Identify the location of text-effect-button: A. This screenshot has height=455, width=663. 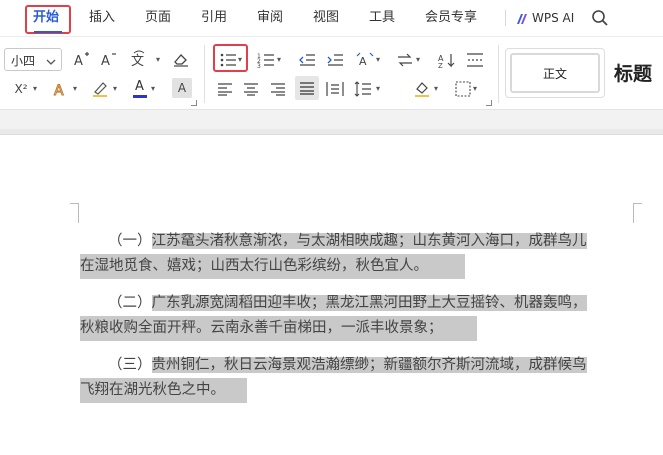
(61, 89).